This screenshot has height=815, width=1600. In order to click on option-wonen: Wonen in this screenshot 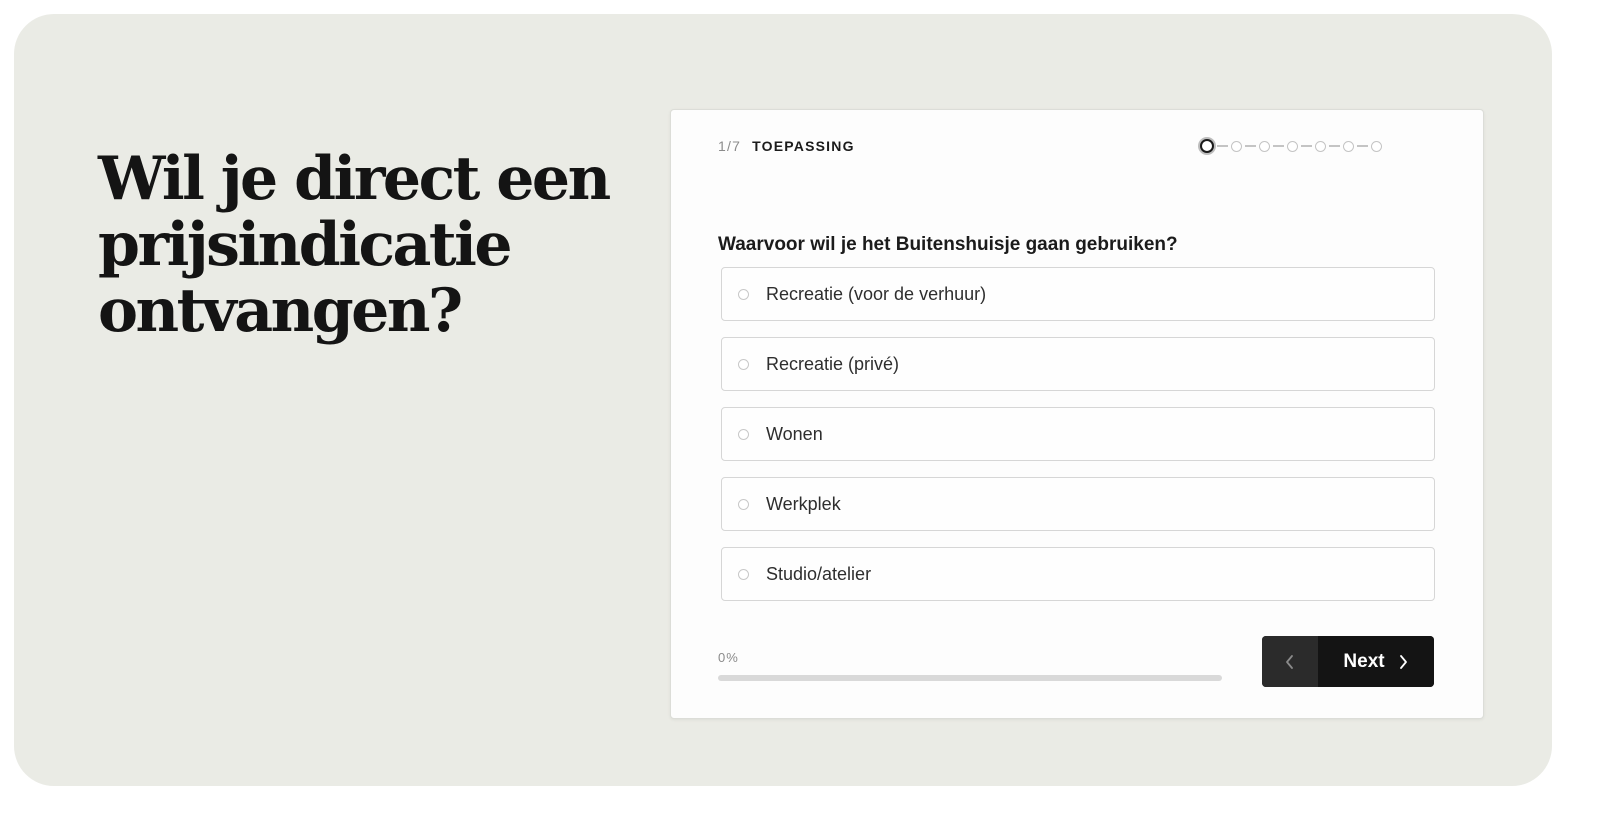, I will do `click(1078, 434)`.